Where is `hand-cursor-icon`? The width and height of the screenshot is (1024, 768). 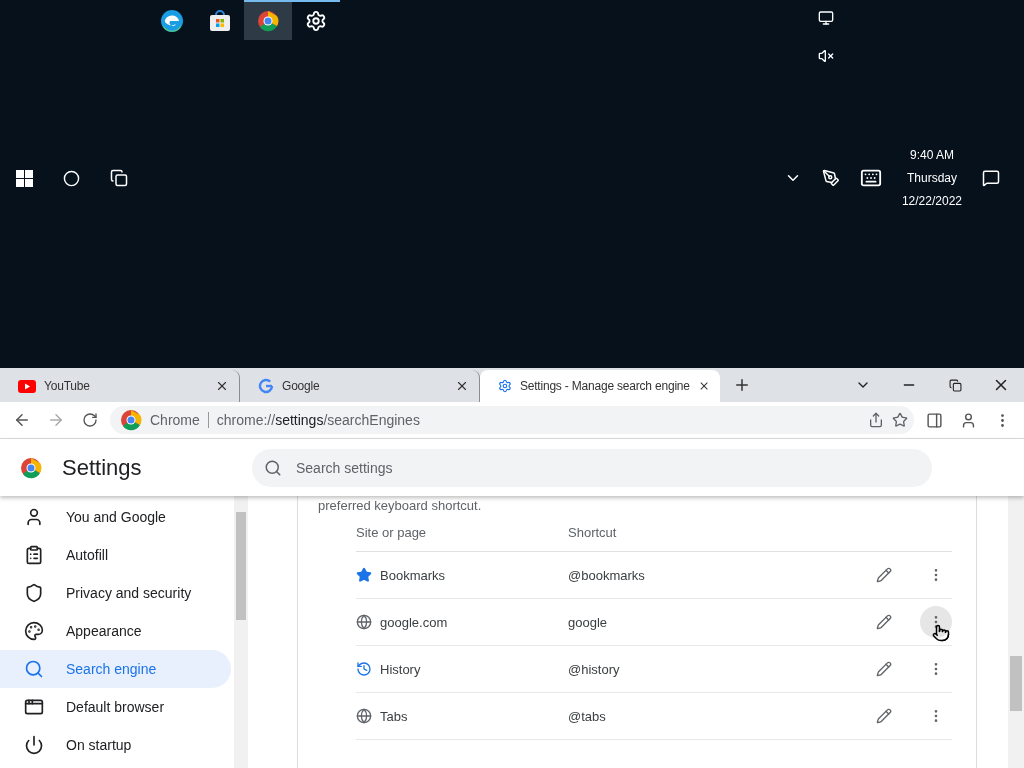
hand-cursor-icon is located at coordinates (941, 633).